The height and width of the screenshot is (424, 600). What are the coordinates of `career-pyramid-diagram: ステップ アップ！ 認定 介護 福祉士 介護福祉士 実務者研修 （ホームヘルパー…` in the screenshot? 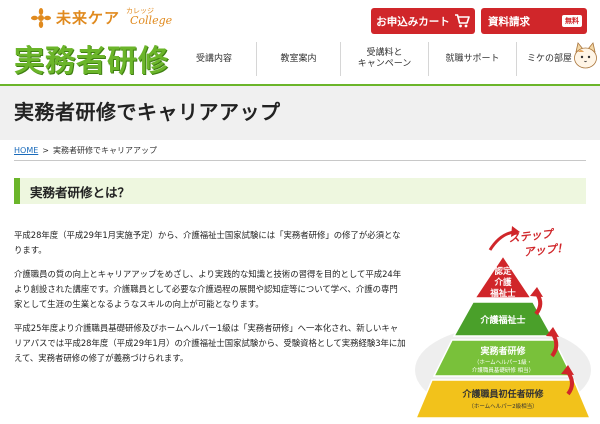 It's located at (503, 322).